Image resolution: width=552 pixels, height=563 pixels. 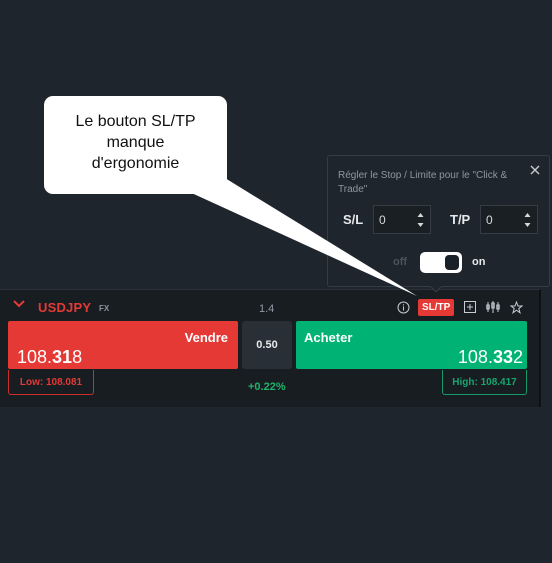 I want to click on buy-price: 108.332, so click(x=490, y=357).